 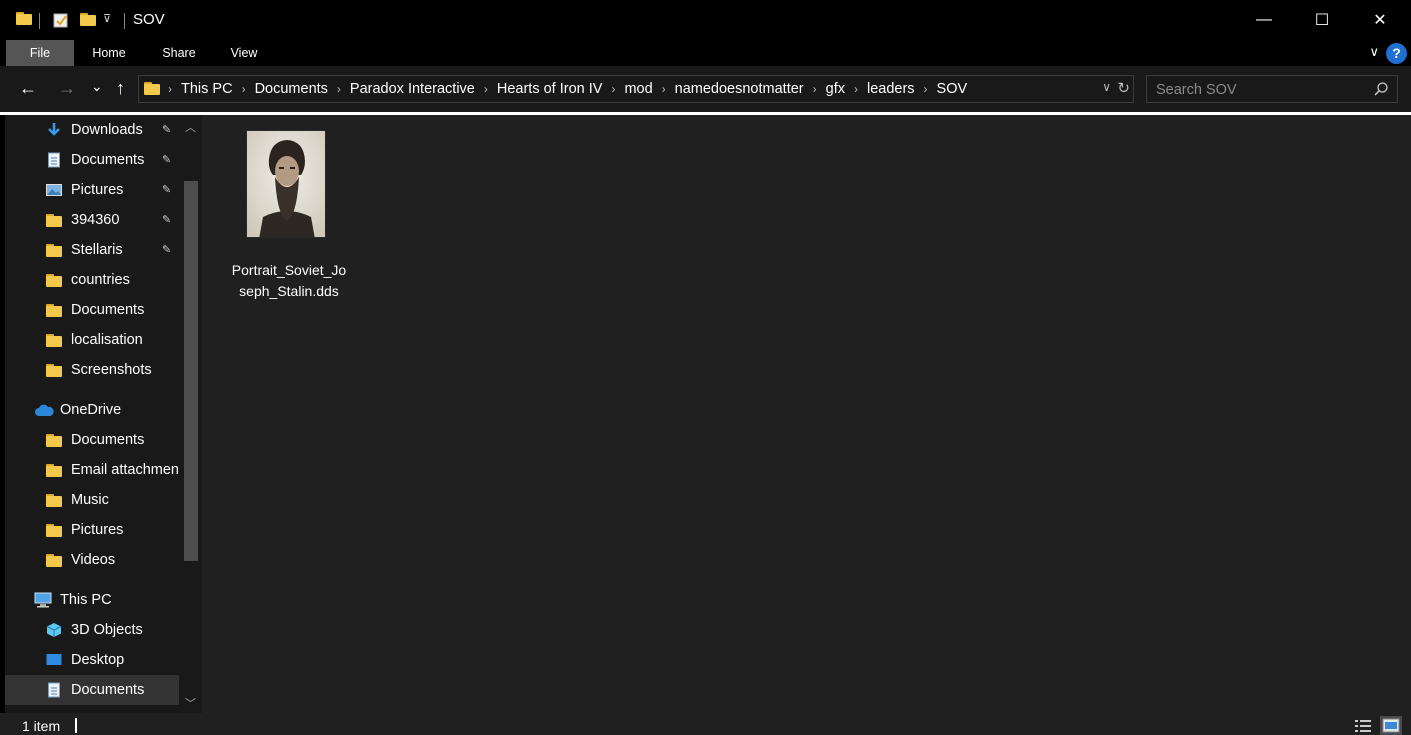 What do you see at coordinates (412, 89) in the screenshot?
I see `breadcrumb-paradox-interactive: Paradox Interactive` at bounding box center [412, 89].